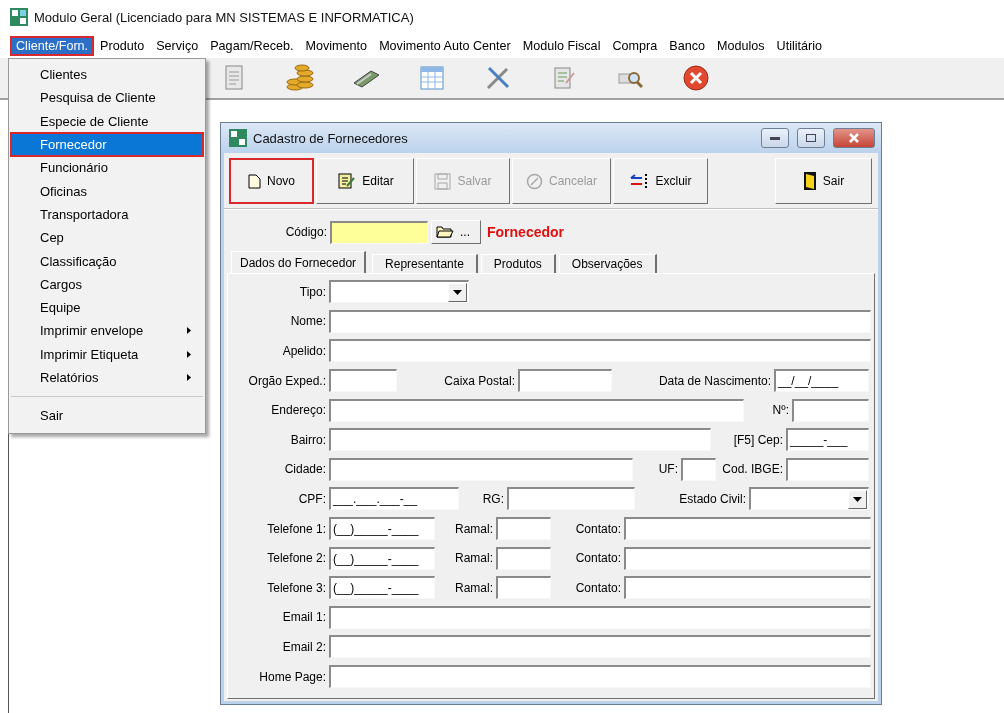  Describe the element at coordinates (821, 381) in the screenshot. I see `input-field: __/__/____` at that location.